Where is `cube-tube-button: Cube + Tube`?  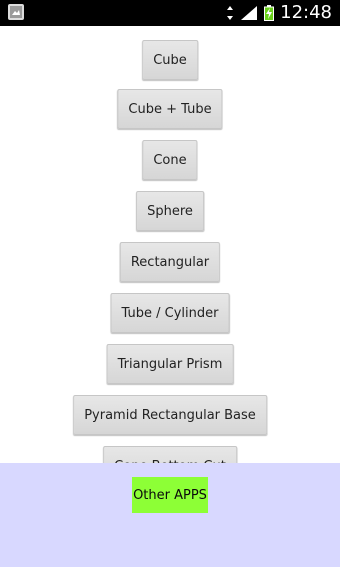
cube-tube-button: Cube + Tube is located at coordinates (170, 109).